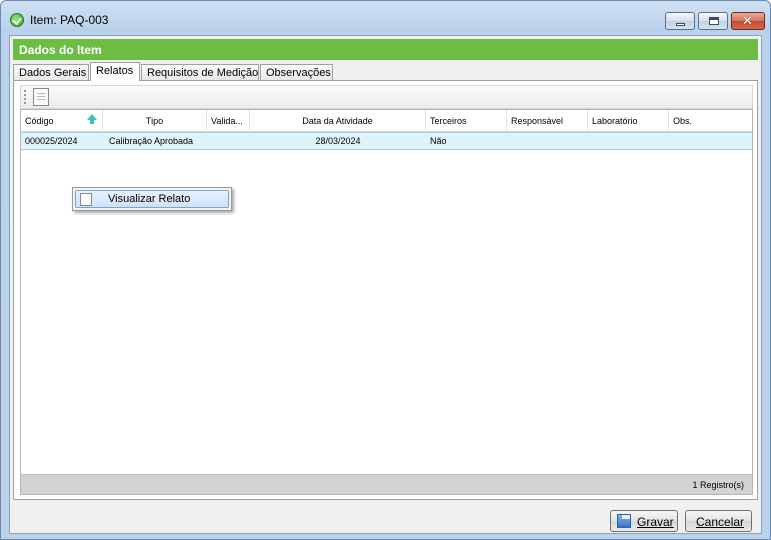 This screenshot has height=540, width=771. I want to click on column-header-responsavel: Responsável, so click(547, 121).